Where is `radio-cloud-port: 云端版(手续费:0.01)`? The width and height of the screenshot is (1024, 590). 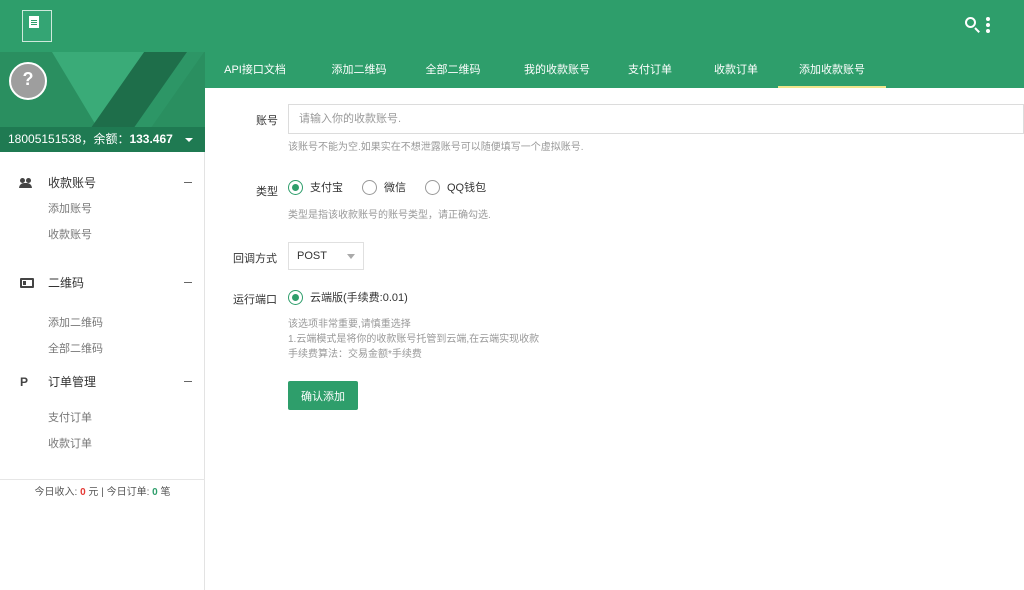 radio-cloud-port: 云端版(手续费:0.01) is located at coordinates (348, 298).